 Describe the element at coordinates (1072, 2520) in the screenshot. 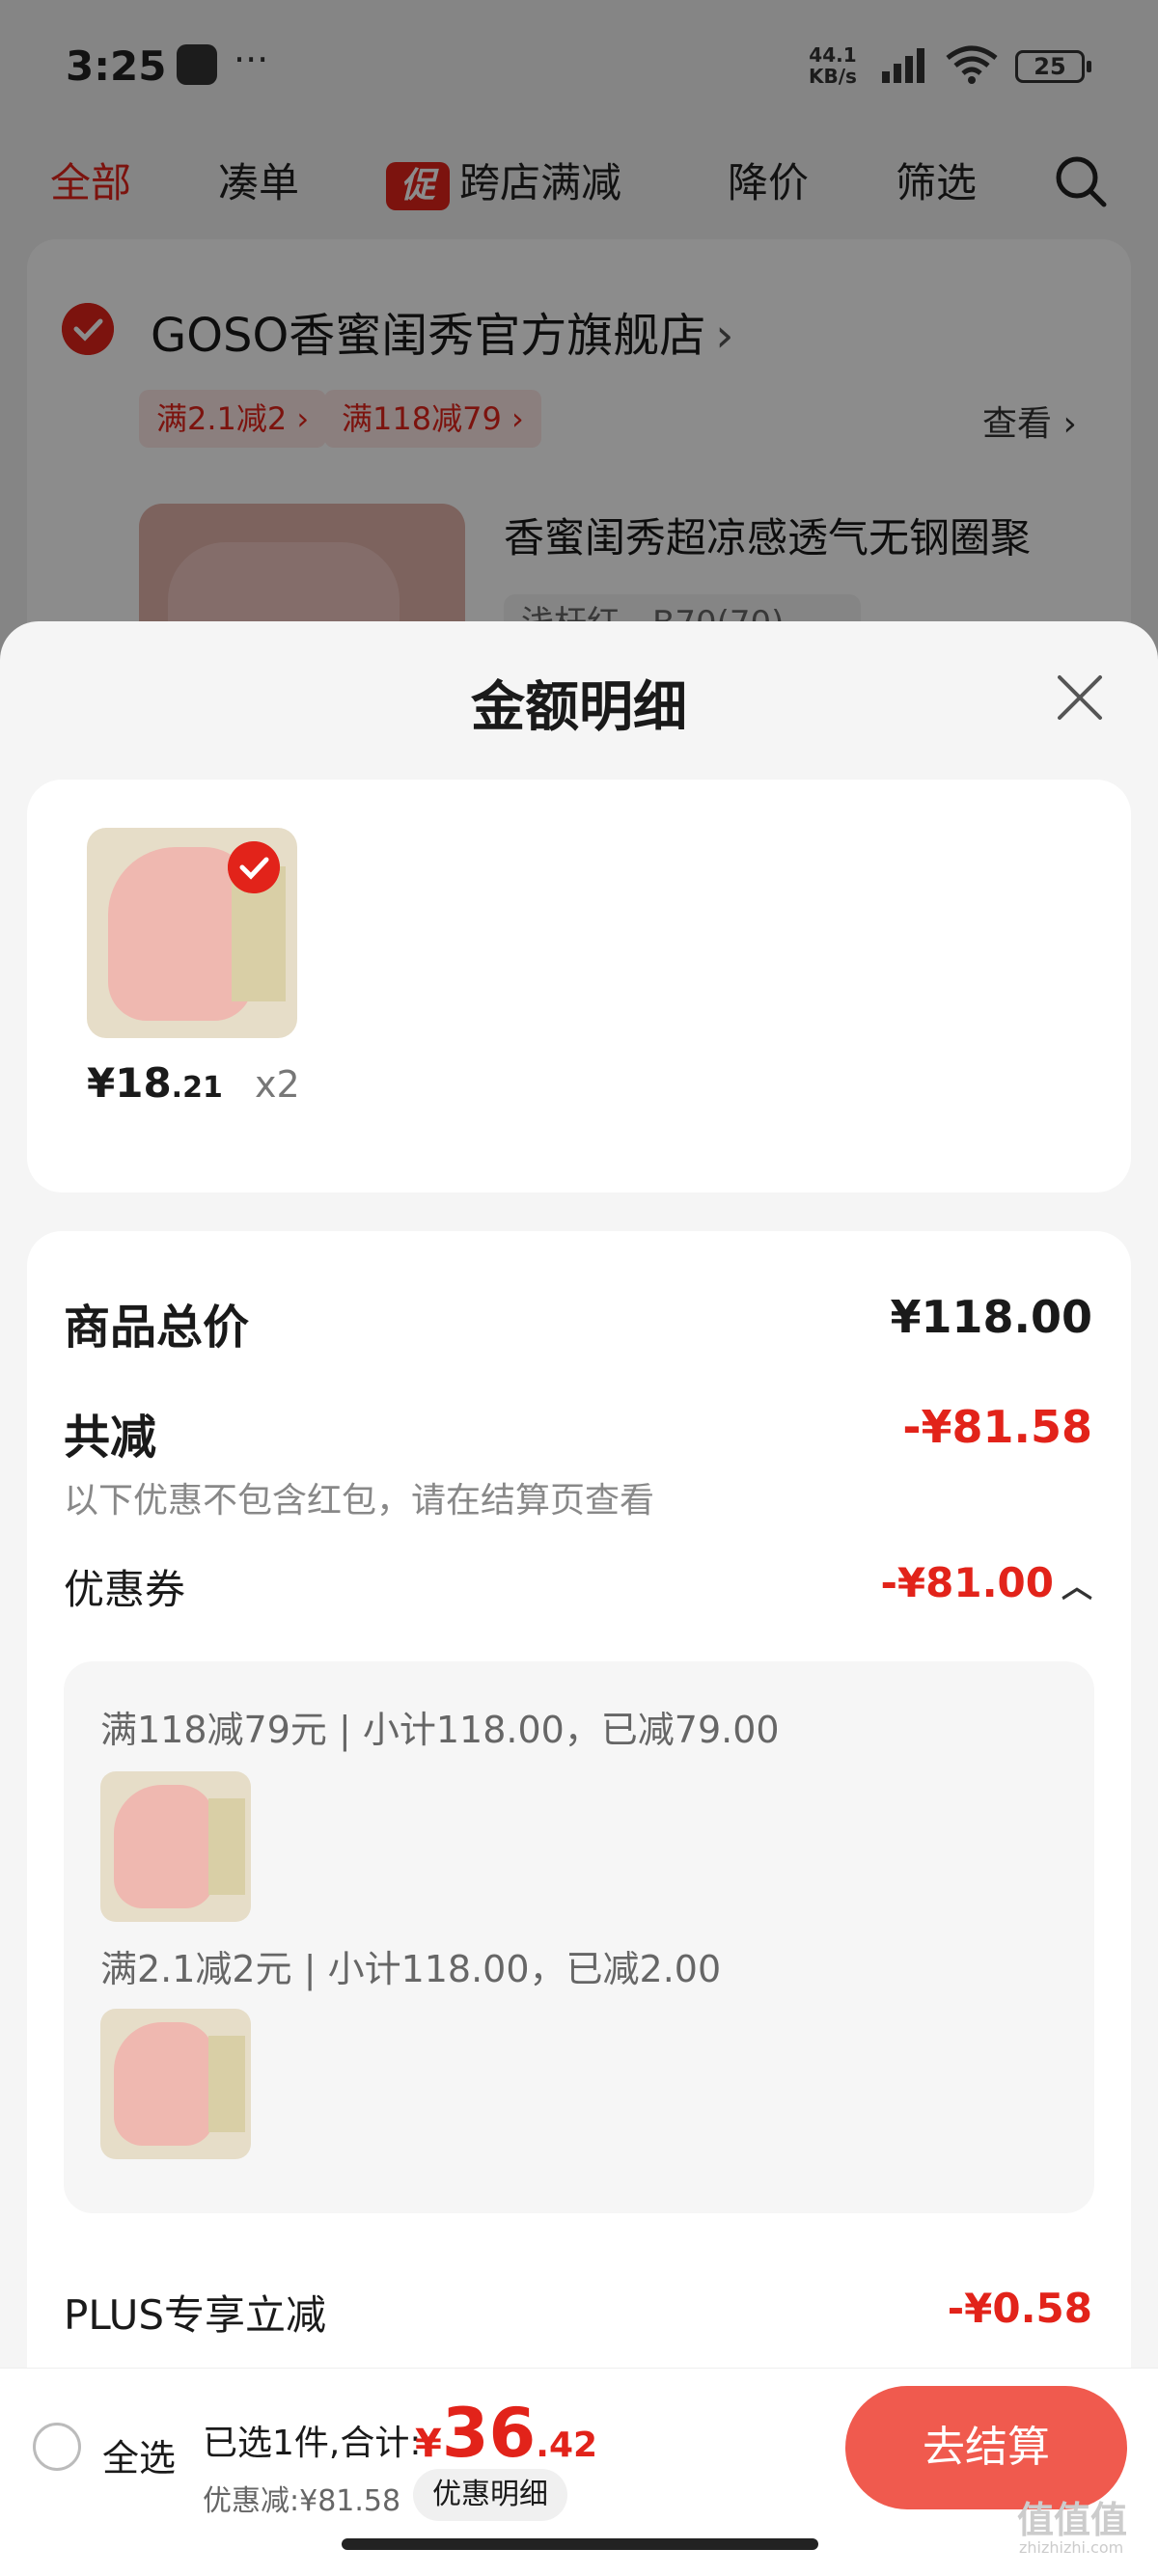

I see `watermark-logo: 值值值` at that location.